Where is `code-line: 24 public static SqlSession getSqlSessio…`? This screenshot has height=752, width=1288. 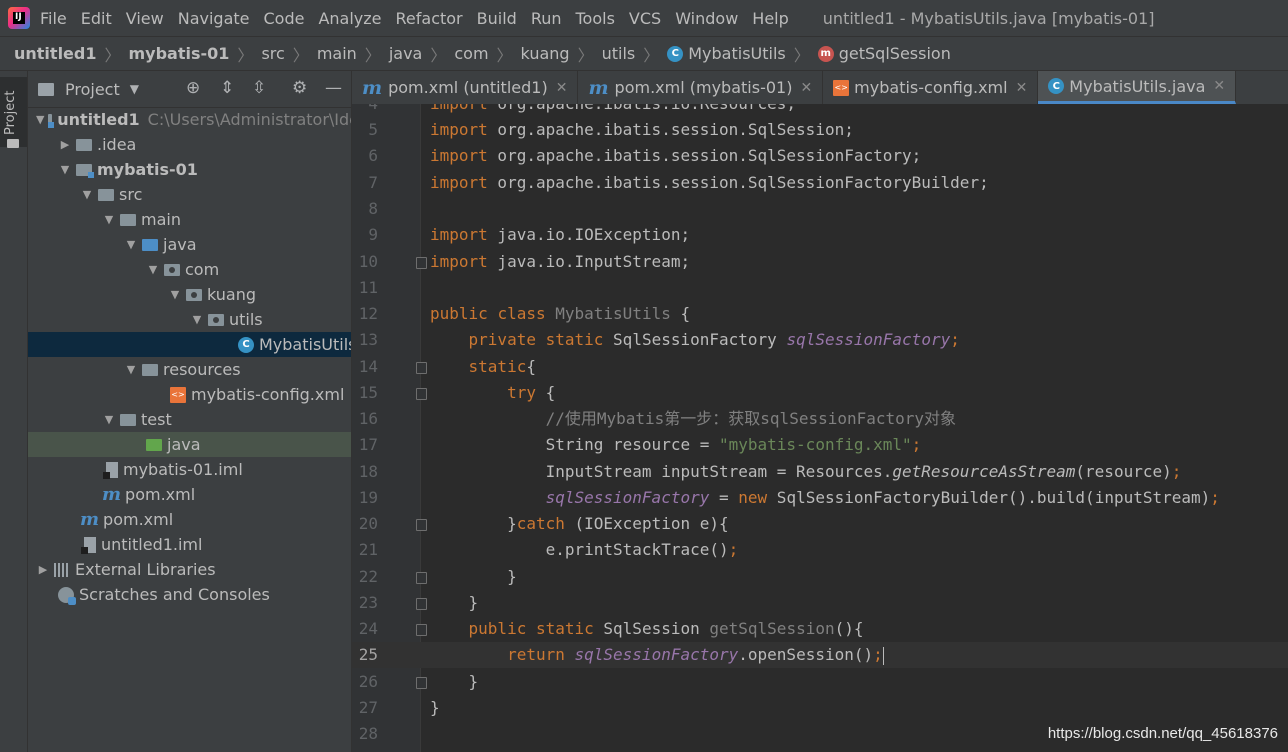
code-line: 24 public static SqlSession getSqlSessio… is located at coordinates (820, 629).